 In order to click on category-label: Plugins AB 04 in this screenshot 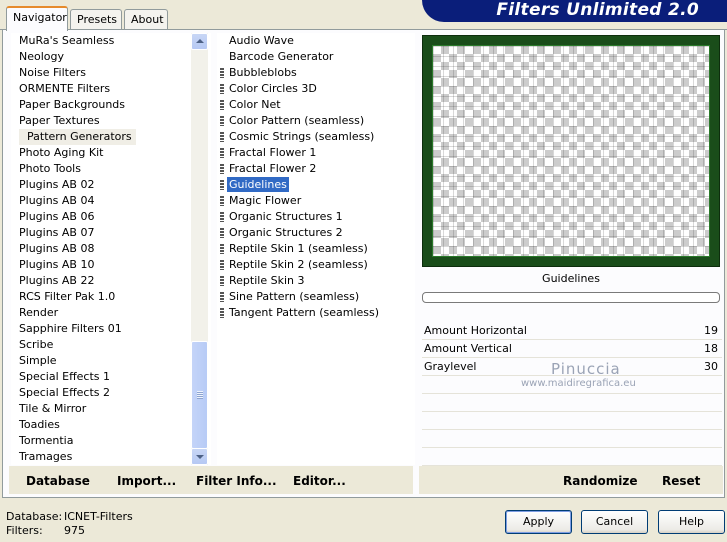, I will do `click(57, 200)`.